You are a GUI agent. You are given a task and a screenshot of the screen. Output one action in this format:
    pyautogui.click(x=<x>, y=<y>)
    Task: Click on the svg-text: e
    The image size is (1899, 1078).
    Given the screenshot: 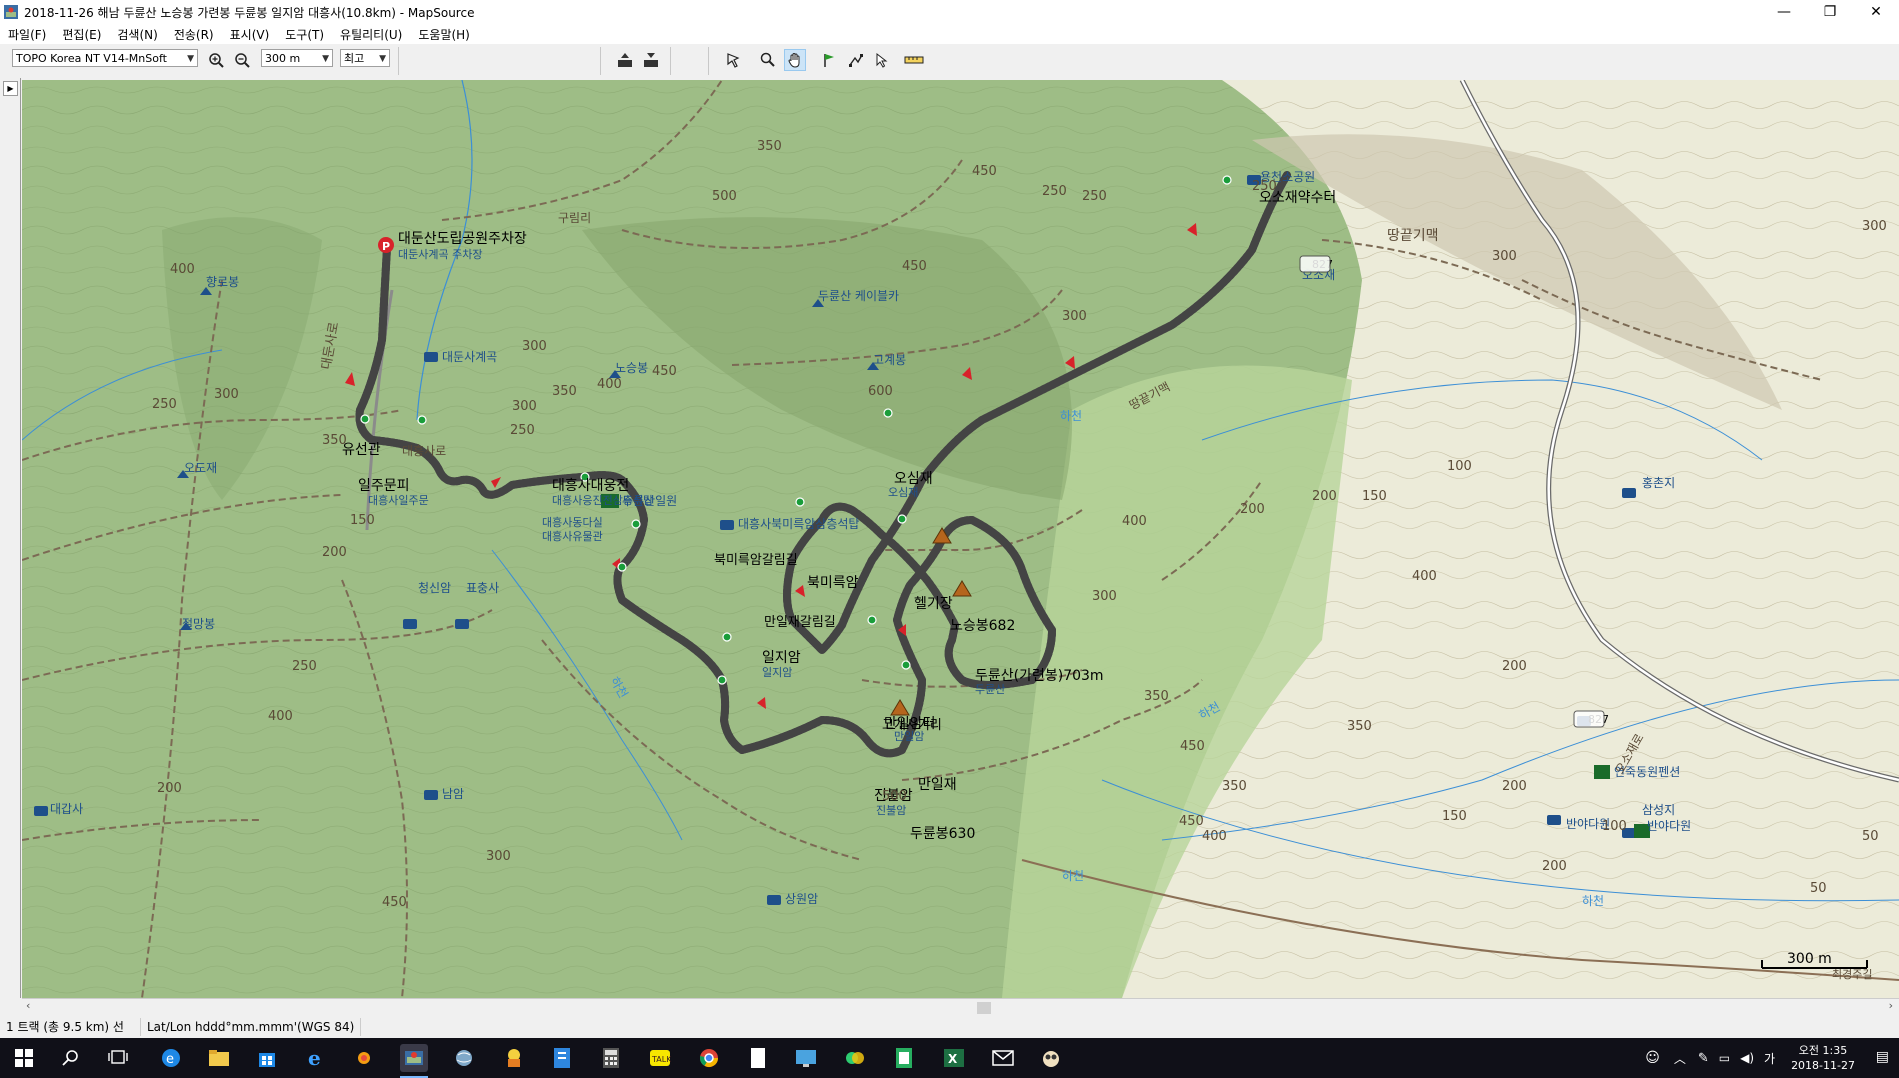 What is the action you would take?
    pyautogui.click(x=314, y=1058)
    